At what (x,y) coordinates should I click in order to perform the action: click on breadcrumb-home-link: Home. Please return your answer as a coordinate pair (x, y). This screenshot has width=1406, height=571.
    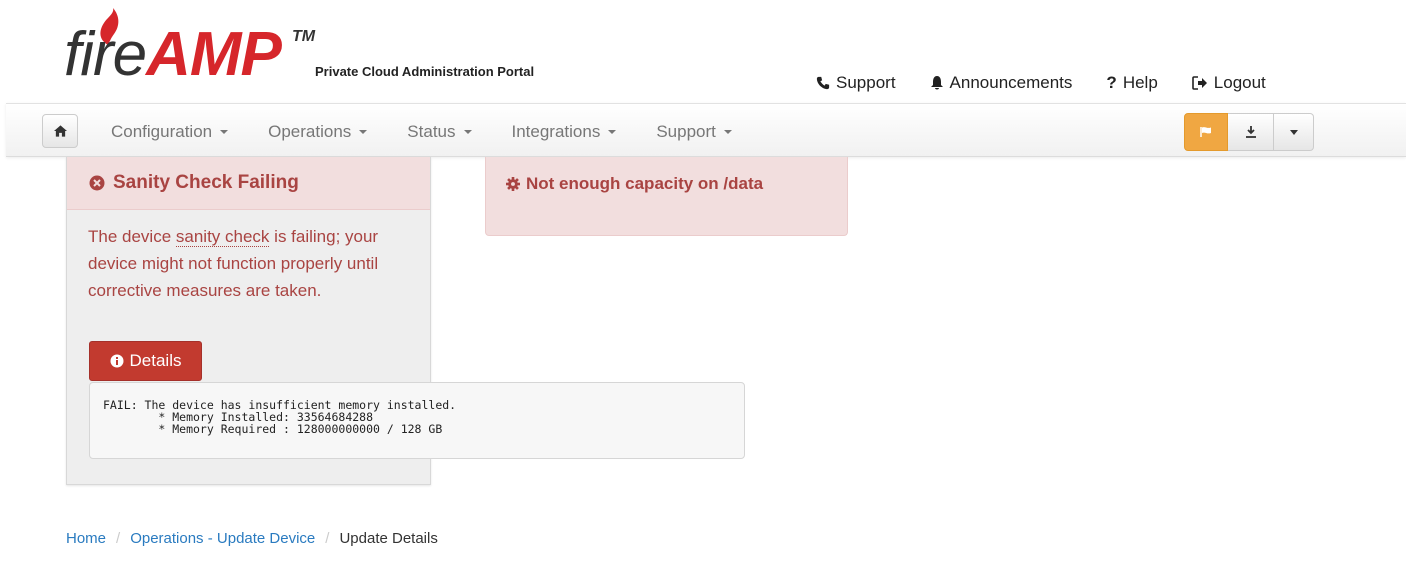
    Looking at the image, I should click on (86, 538).